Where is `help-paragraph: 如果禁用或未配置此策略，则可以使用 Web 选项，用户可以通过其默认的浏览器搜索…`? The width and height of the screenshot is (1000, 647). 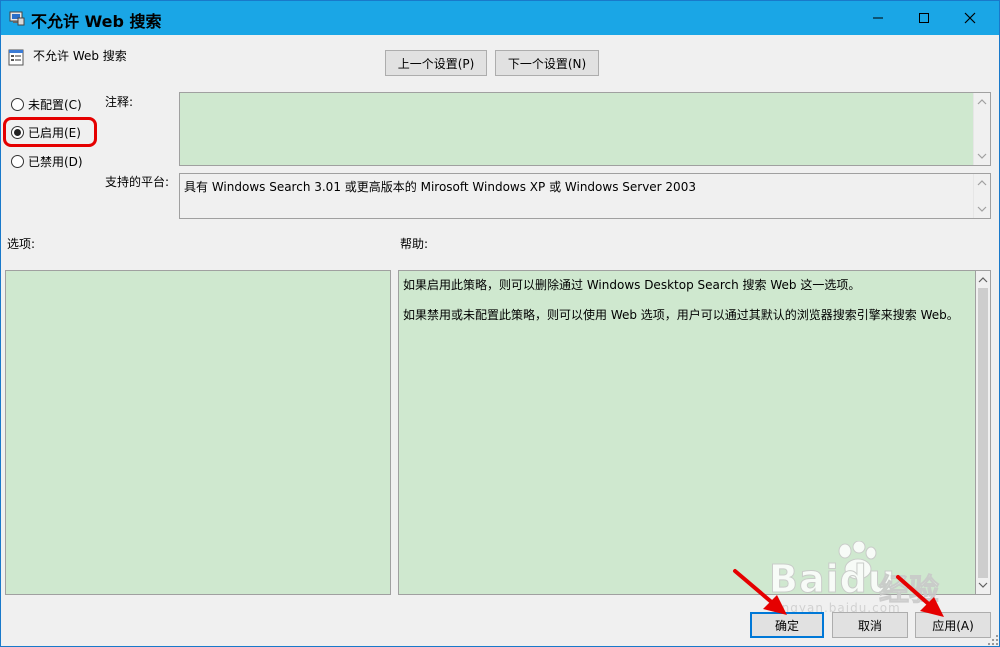 help-paragraph: 如果禁用或未配置此策略，则可以使用 Web 选项，用户可以通过其默认的浏览器搜索… is located at coordinates (681, 315).